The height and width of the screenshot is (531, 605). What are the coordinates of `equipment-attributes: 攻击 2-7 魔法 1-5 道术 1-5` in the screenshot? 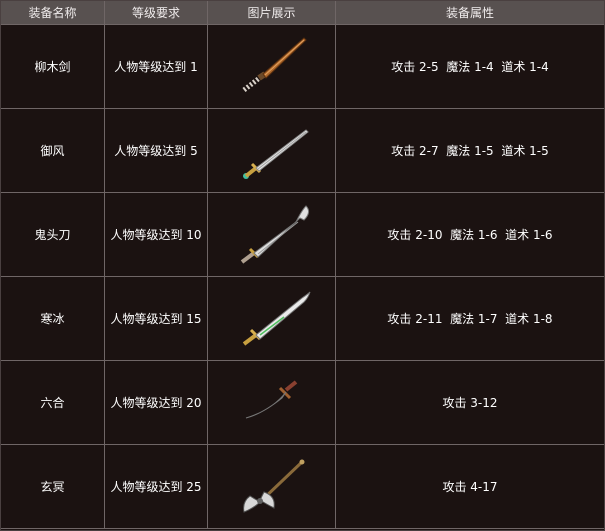 It's located at (470, 151).